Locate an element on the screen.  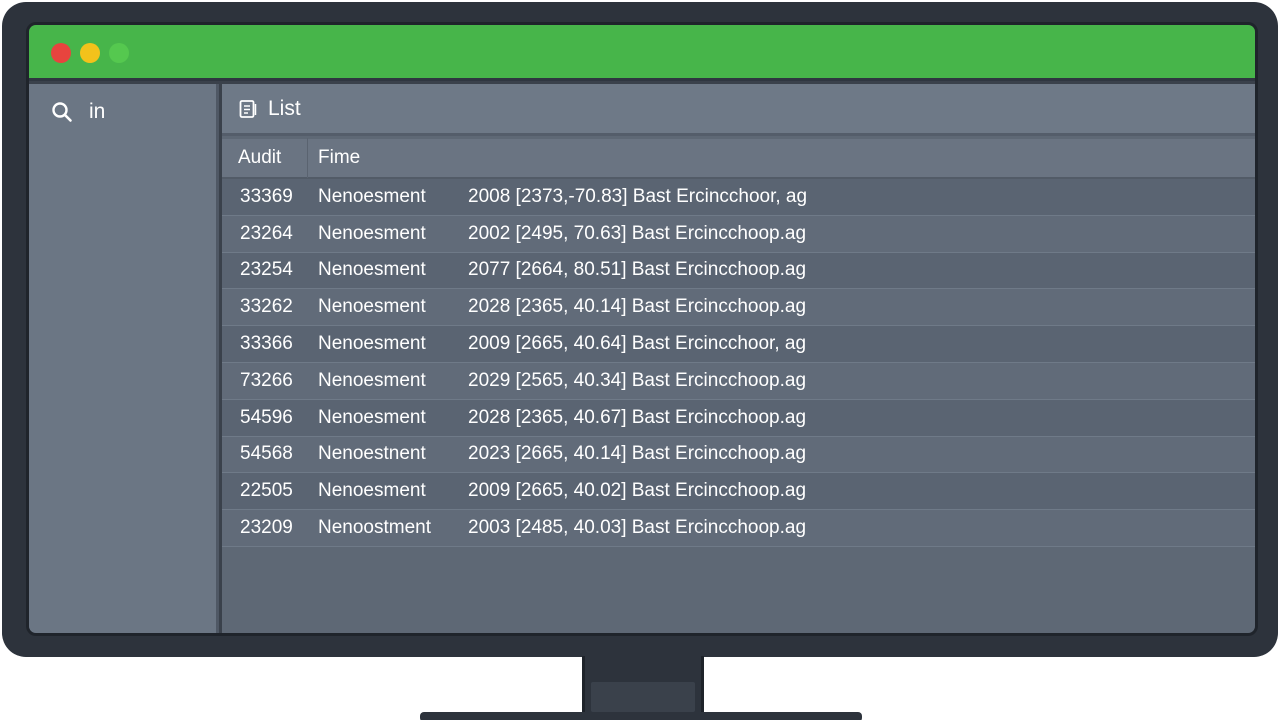
cell-detail: 2028 [2365, 40.14] Bast Ercincchoop.ag is located at coordinates (637, 307).